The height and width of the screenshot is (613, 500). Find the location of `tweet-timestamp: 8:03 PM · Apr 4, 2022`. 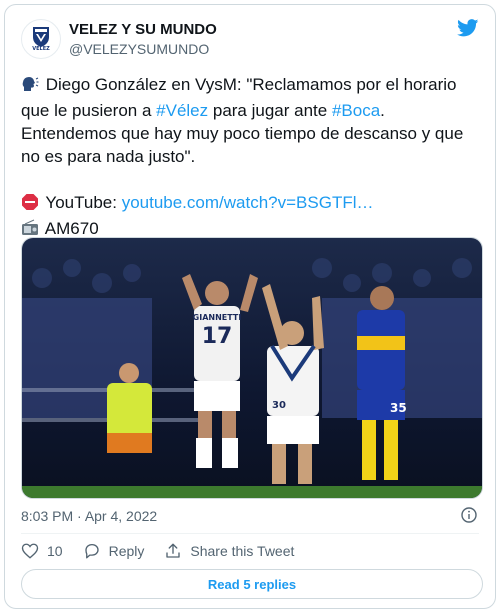

tweet-timestamp: 8:03 PM · Apr 4, 2022 is located at coordinates (89, 516).